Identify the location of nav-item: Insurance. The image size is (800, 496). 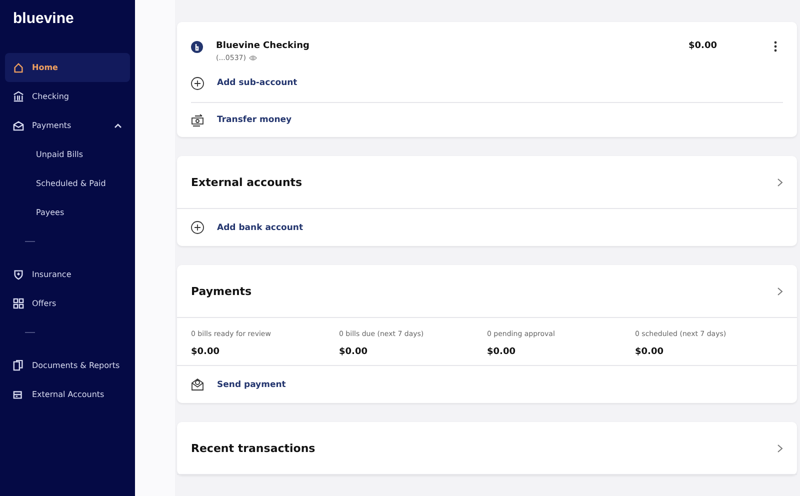
(67, 274).